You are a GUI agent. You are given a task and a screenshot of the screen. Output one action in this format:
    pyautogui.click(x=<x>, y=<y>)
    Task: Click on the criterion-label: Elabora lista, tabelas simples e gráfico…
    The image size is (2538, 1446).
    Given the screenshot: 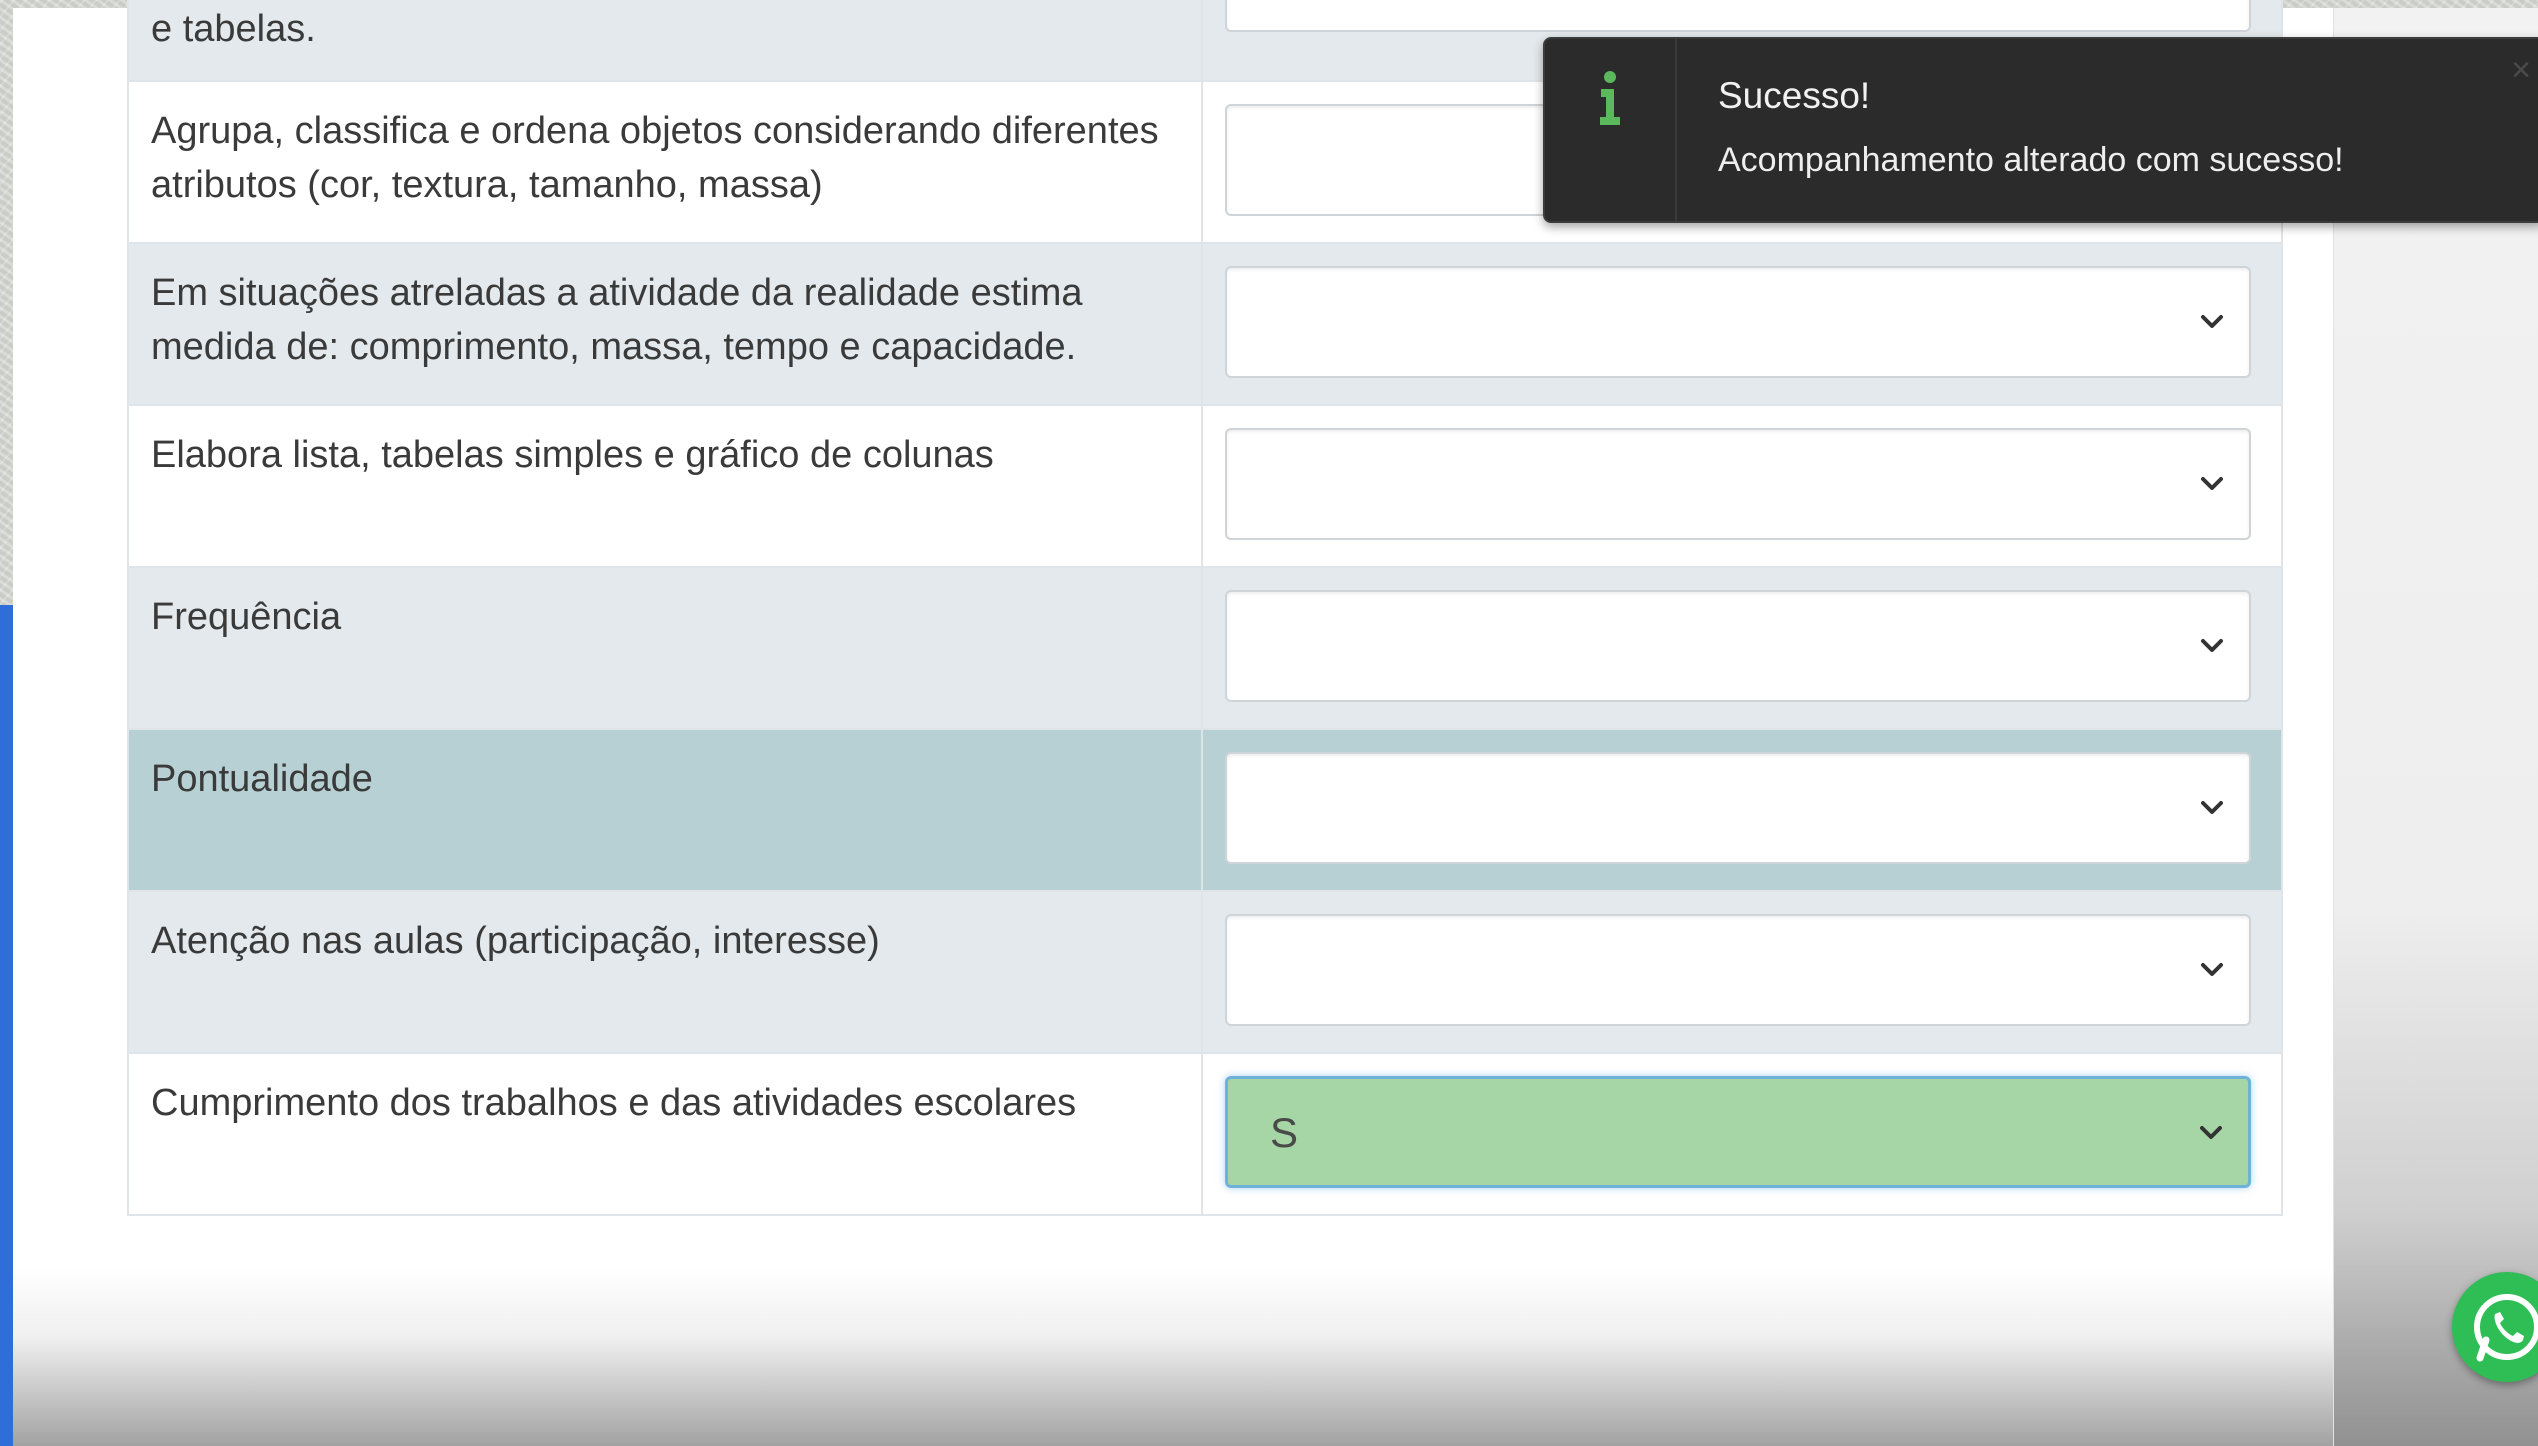 What is the action you would take?
    pyautogui.click(x=572, y=455)
    